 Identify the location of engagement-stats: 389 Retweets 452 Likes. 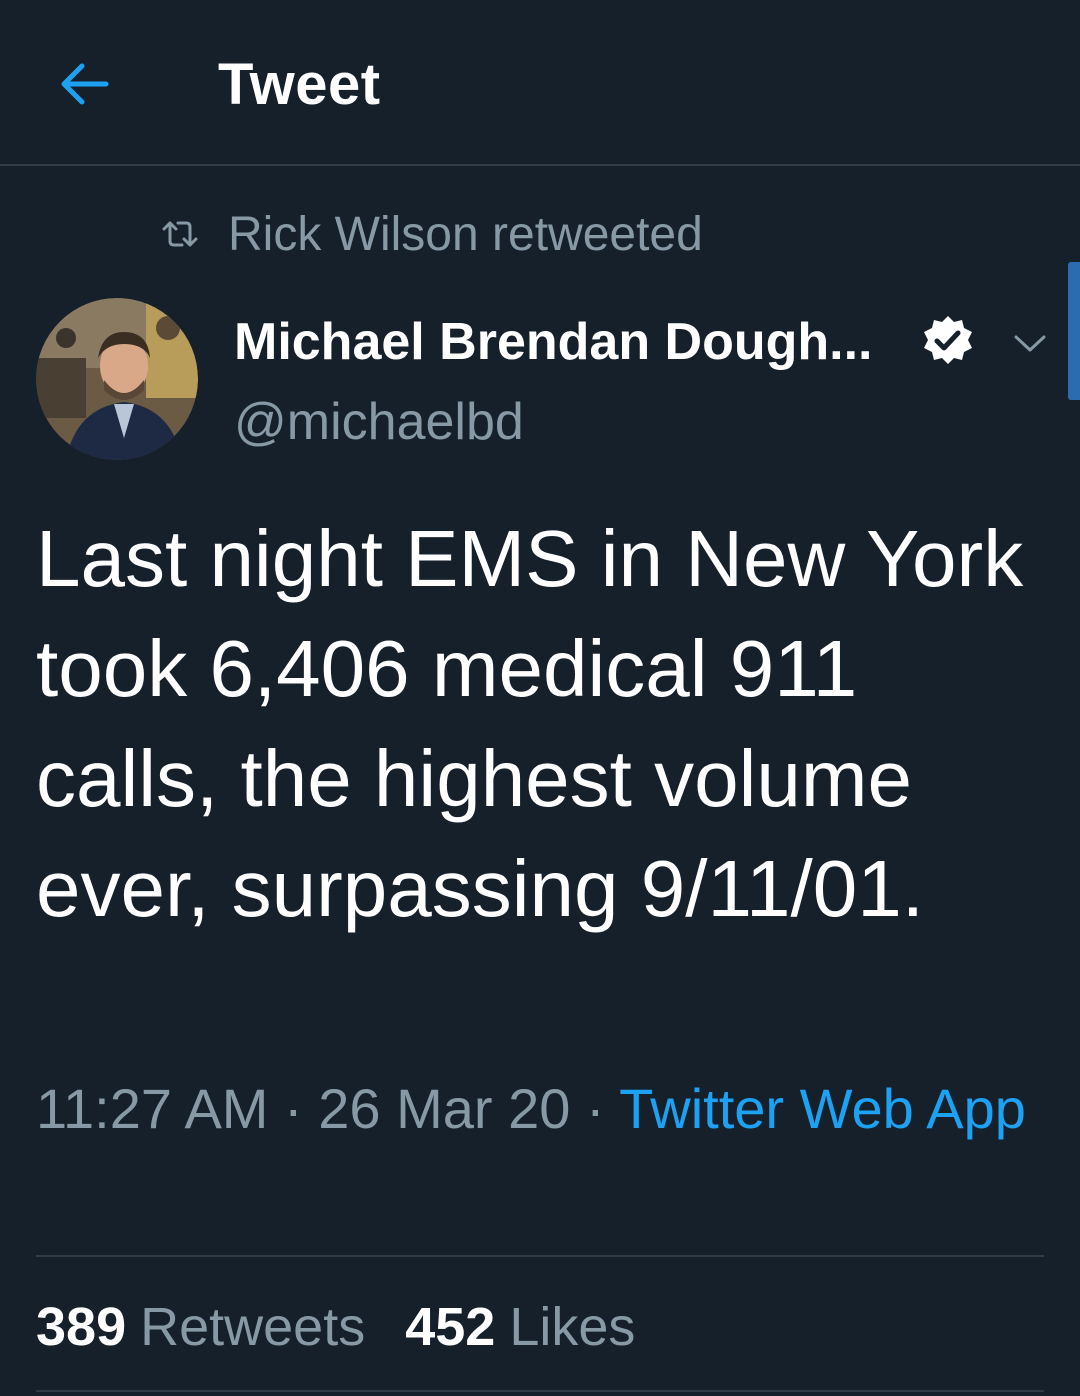
(355, 1327).